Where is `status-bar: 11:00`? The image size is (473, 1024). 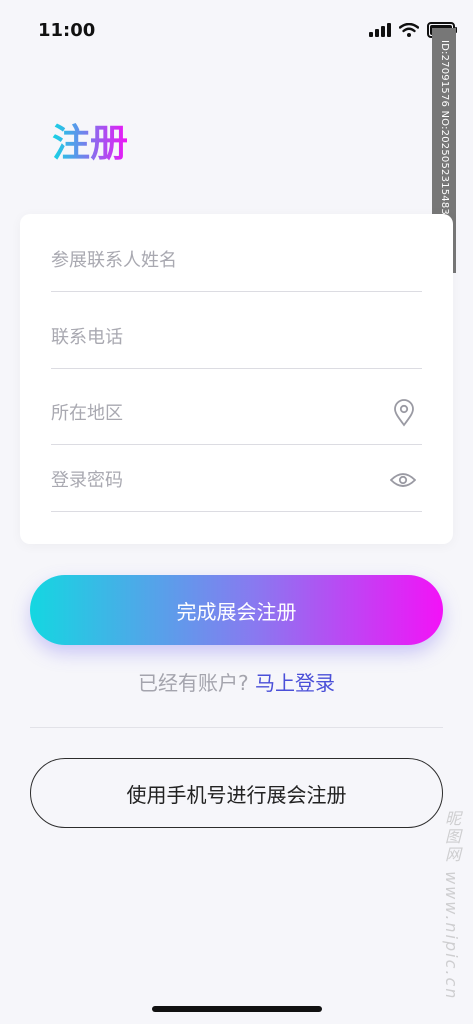 status-bar: 11:00 is located at coordinates (236, 30).